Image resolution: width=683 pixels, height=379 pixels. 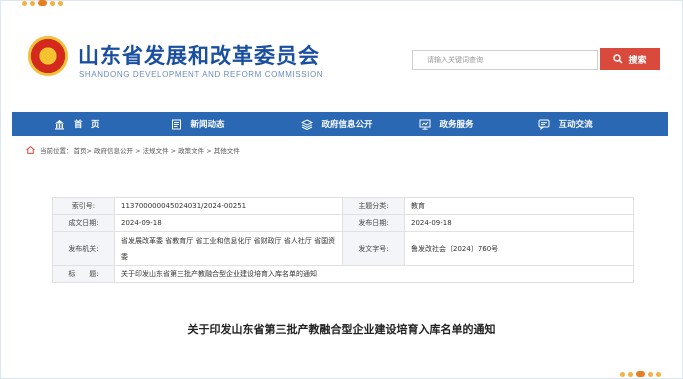 I want to click on chat-icon, so click(x=544, y=124).